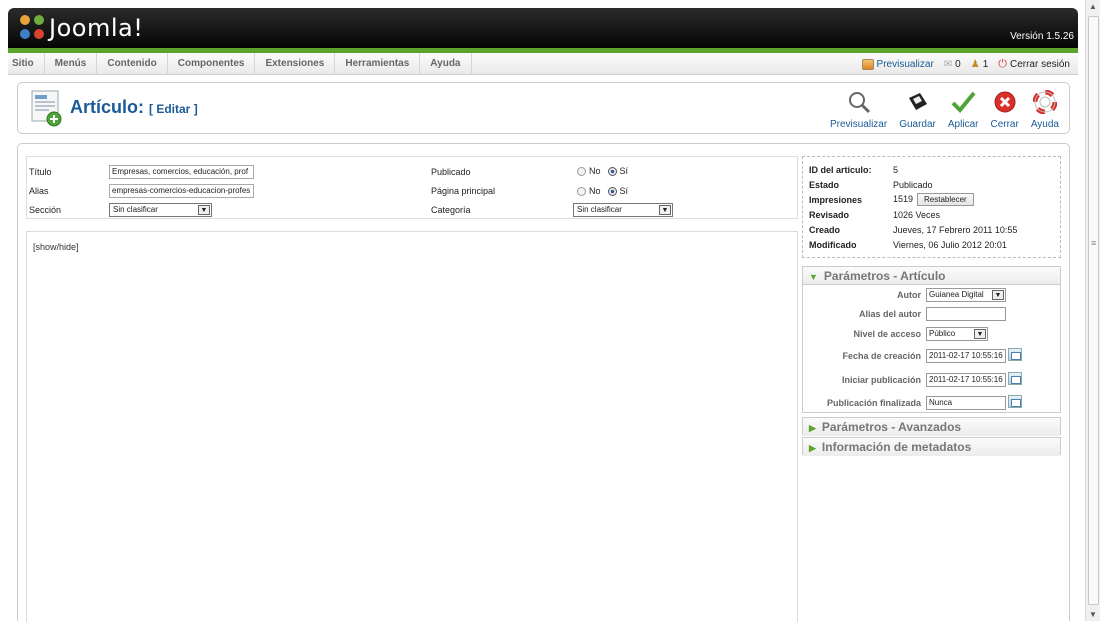  I want to click on users-indicator: ♟ 1, so click(980, 64).